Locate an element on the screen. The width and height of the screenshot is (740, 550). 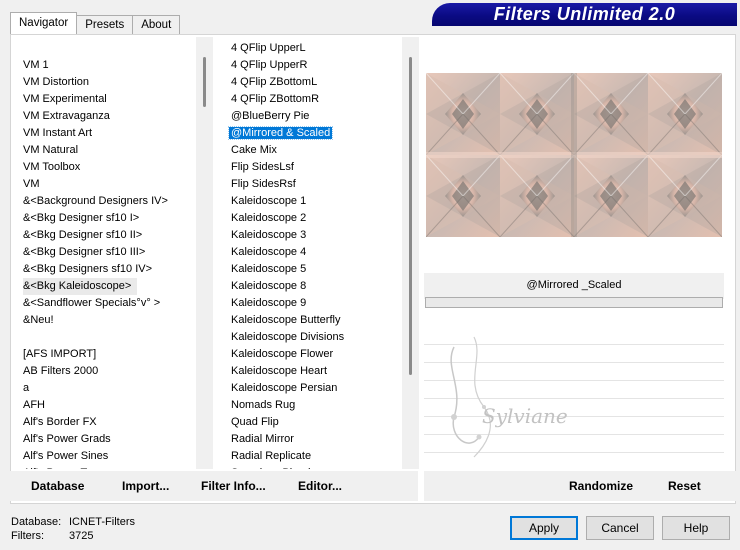
category-list-item: &<Bkg Designer sf10 III> is located at coordinates (109, 252).